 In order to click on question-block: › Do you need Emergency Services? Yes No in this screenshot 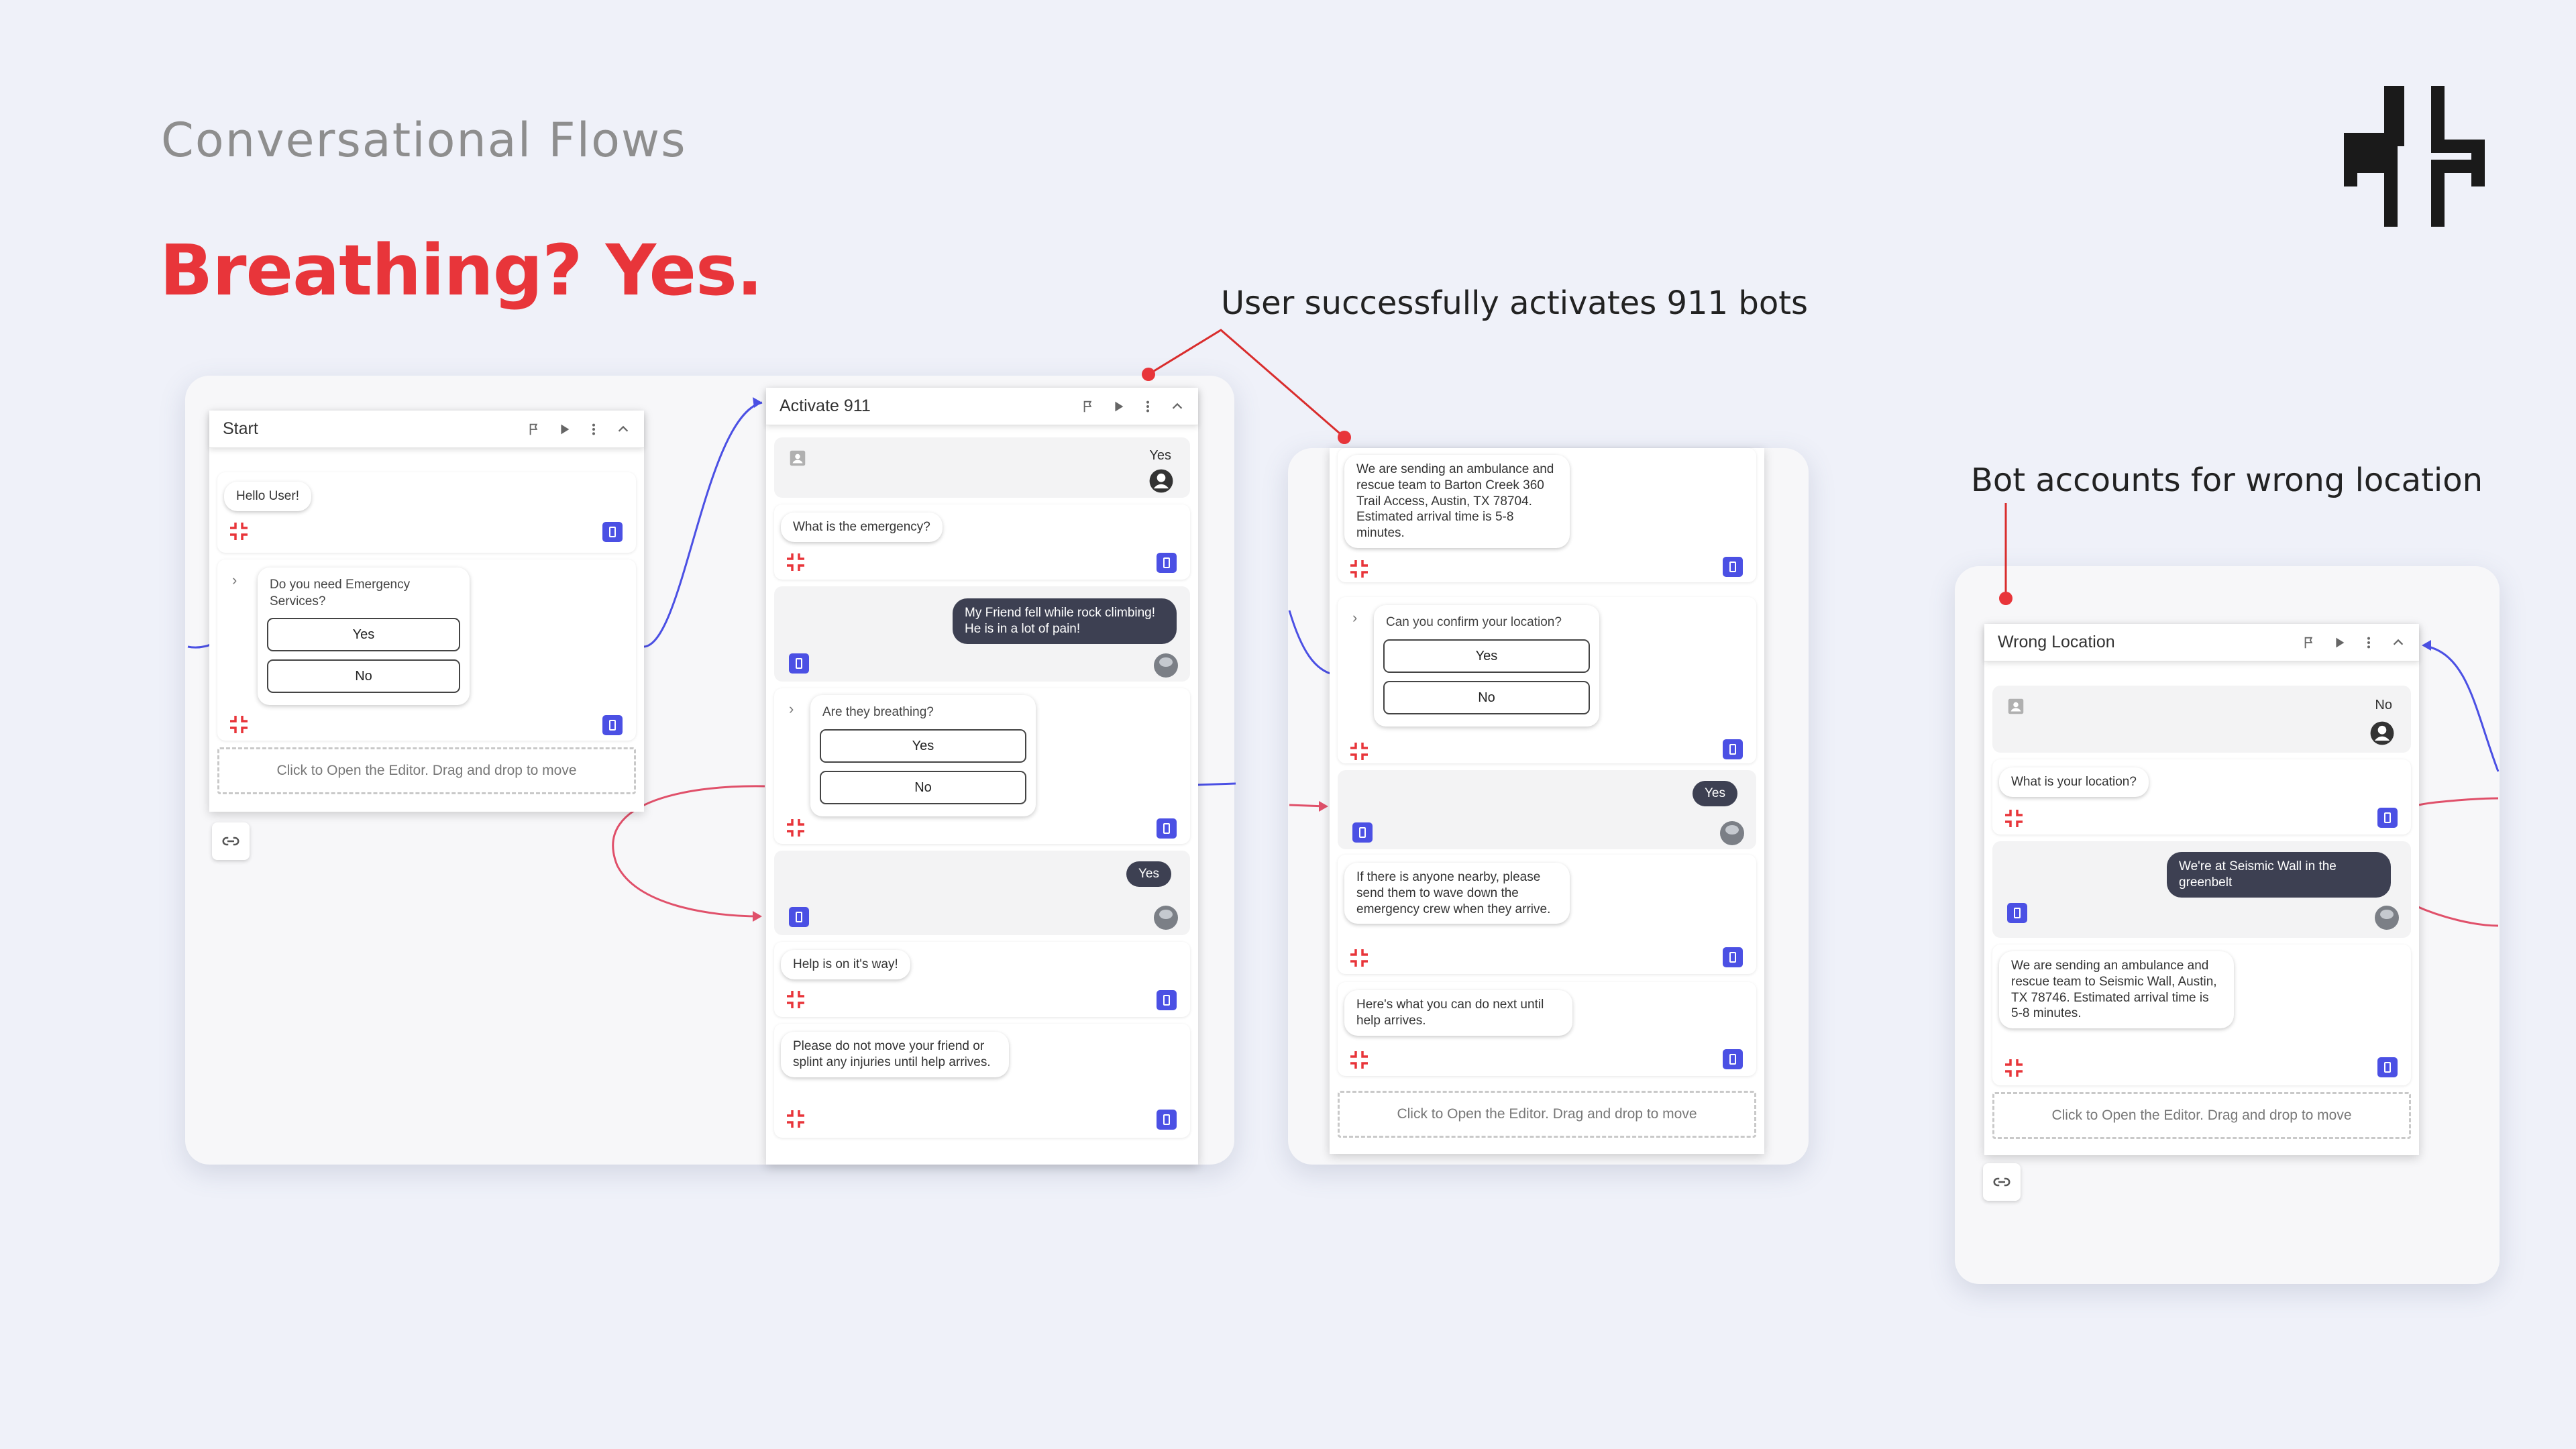, I will do `click(426, 650)`.